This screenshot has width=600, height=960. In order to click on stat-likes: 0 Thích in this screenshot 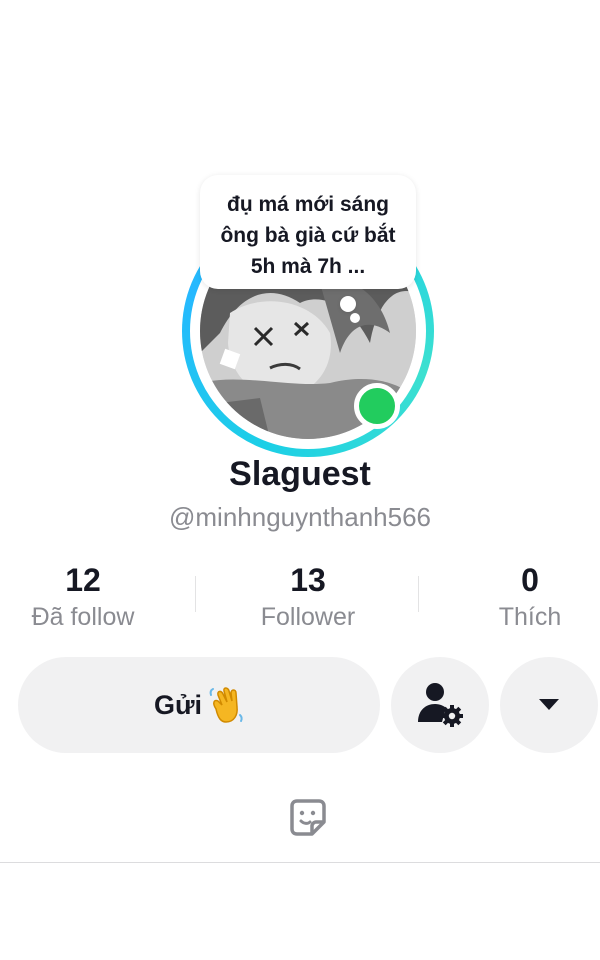, I will do `click(517, 597)`.